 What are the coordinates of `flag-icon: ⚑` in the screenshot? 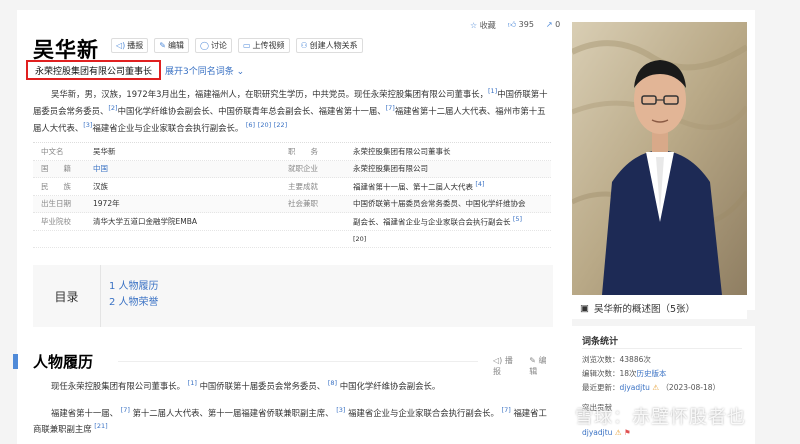 It's located at (627, 432).